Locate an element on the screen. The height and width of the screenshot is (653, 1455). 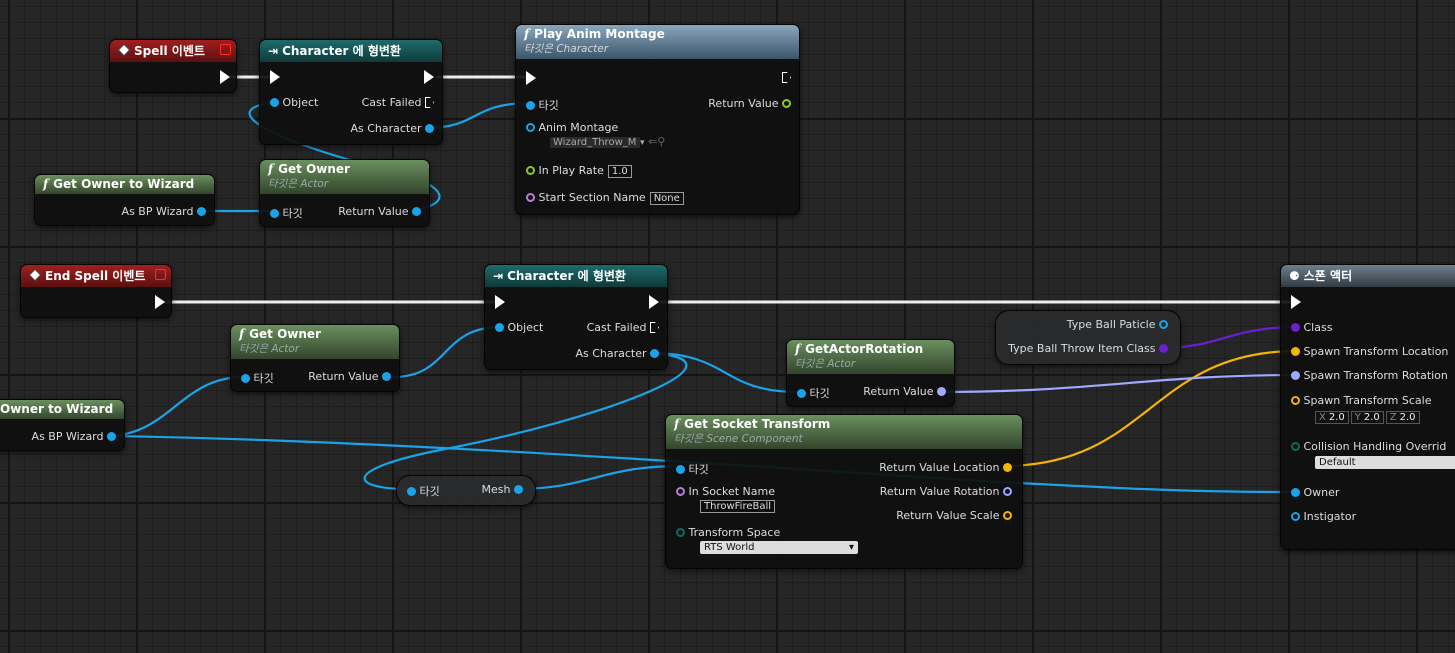
mesh-pin: Mesh is located at coordinates (502, 489).